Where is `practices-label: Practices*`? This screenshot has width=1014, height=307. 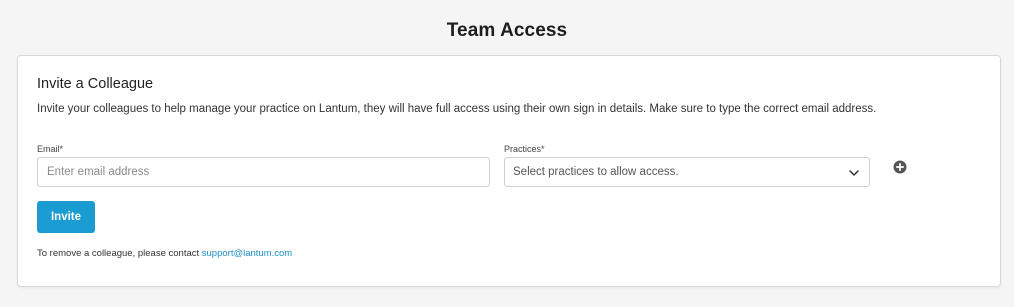
practices-label: Practices* is located at coordinates (524, 149).